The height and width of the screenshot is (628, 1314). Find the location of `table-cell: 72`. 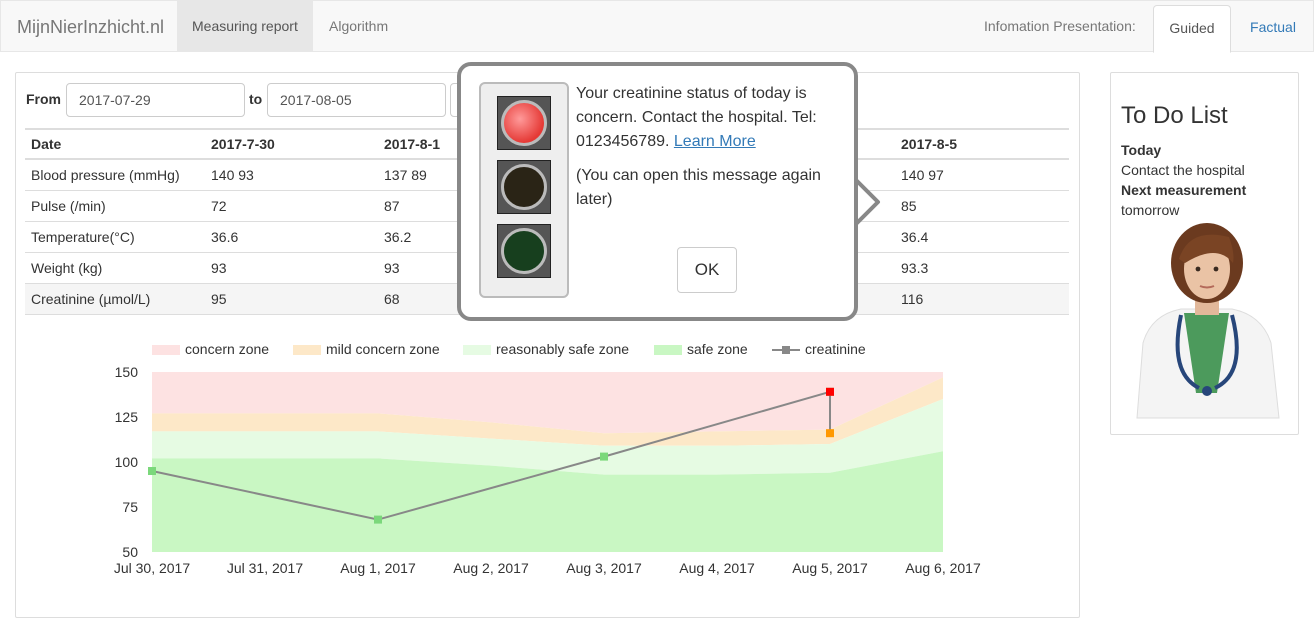

table-cell: 72 is located at coordinates (291, 205).